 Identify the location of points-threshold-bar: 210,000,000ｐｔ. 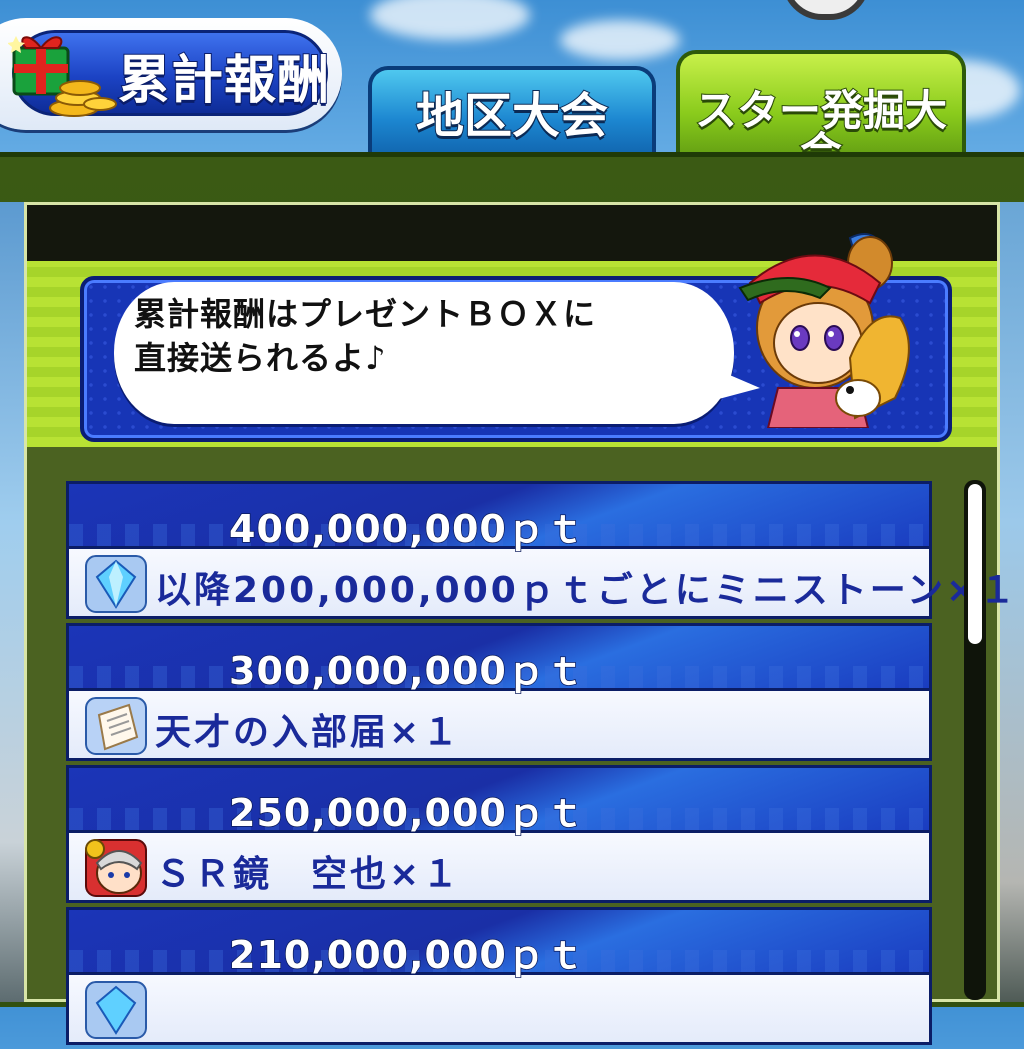
(499, 942).